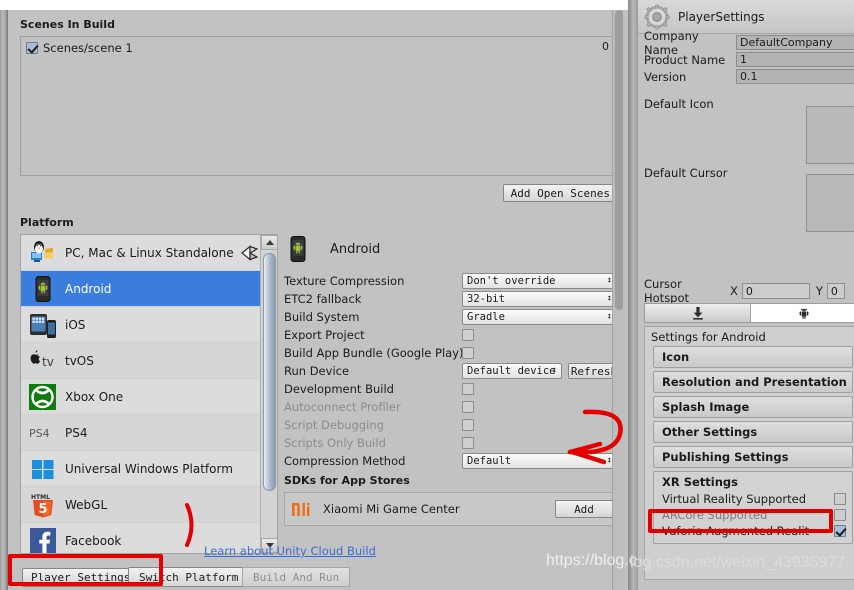 This screenshot has height=590, width=854. Describe the element at coordinates (296, 577) in the screenshot. I see `build-and-run-button: Build And Run` at that location.